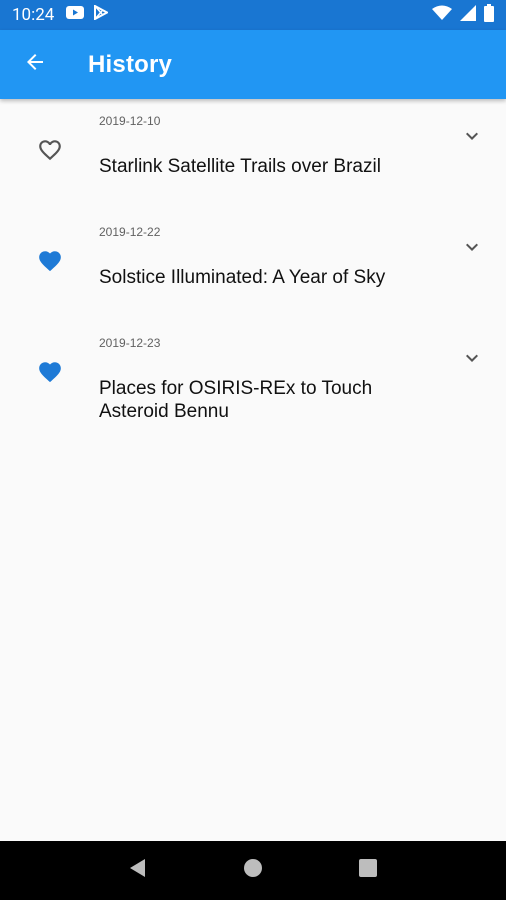 This screenshot has width=506, height=900. Describe the element at coordinates (253, 64) in the screenshot. I see `app-bar: History` at that location.